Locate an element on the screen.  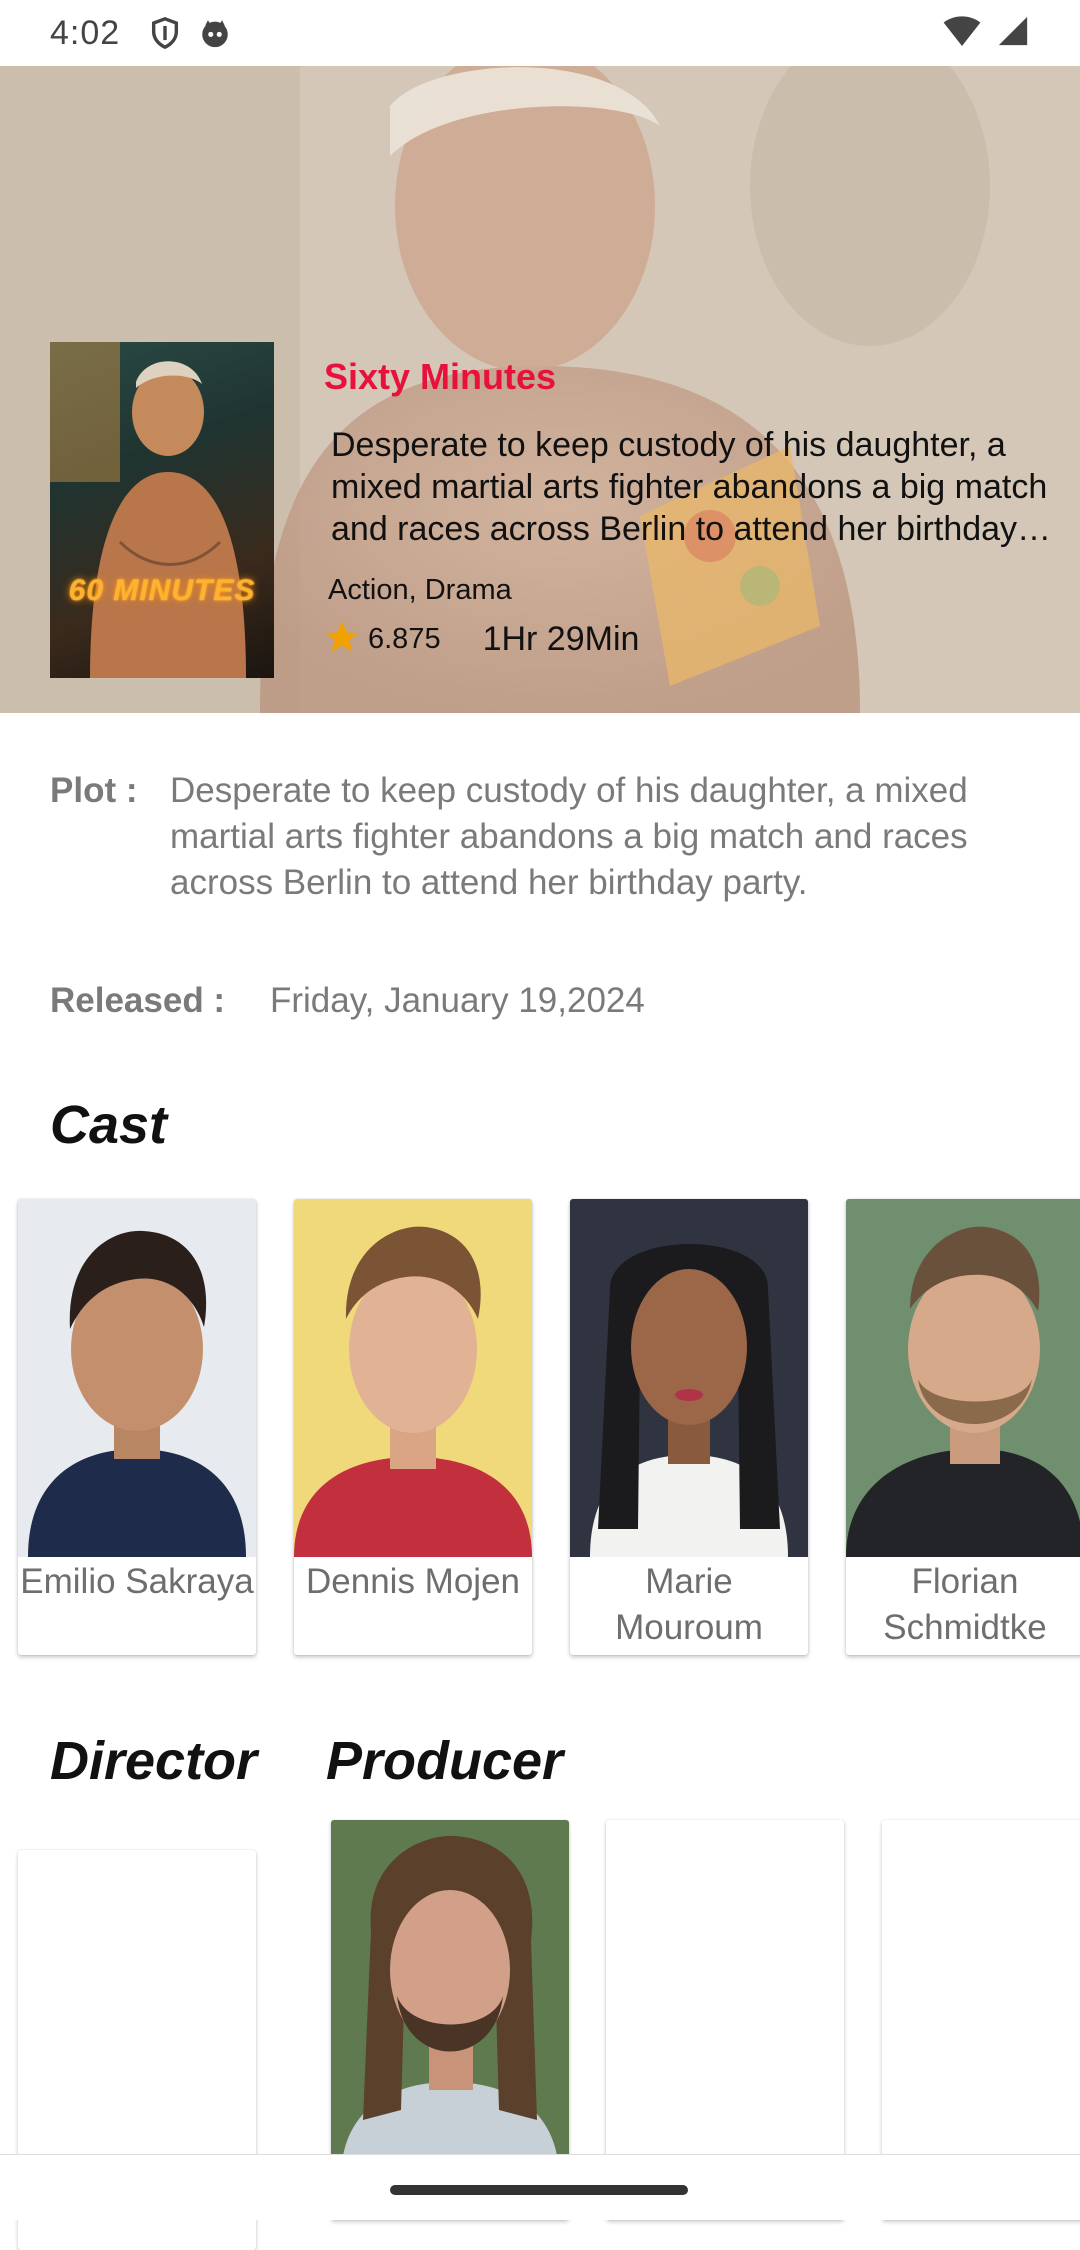
shield-icon is located at coordinates (165, 33).